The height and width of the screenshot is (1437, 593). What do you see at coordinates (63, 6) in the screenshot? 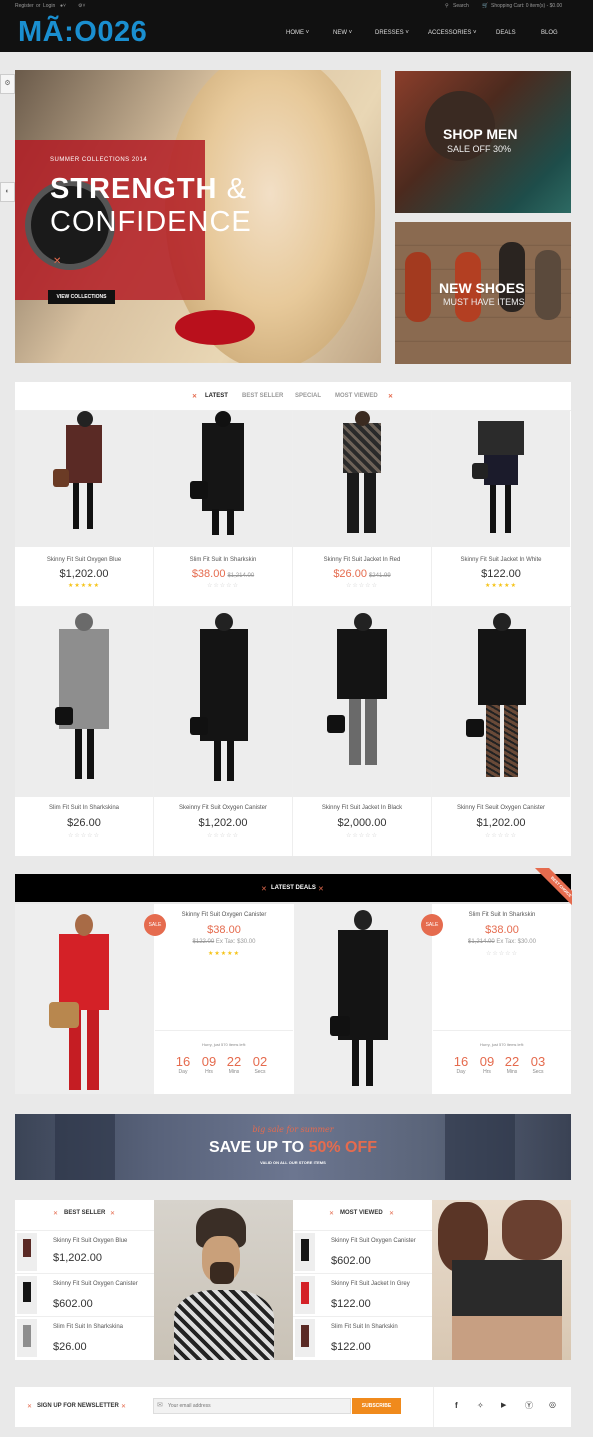
I see `user-icon: ●˅` at bounding box center [63, 6].